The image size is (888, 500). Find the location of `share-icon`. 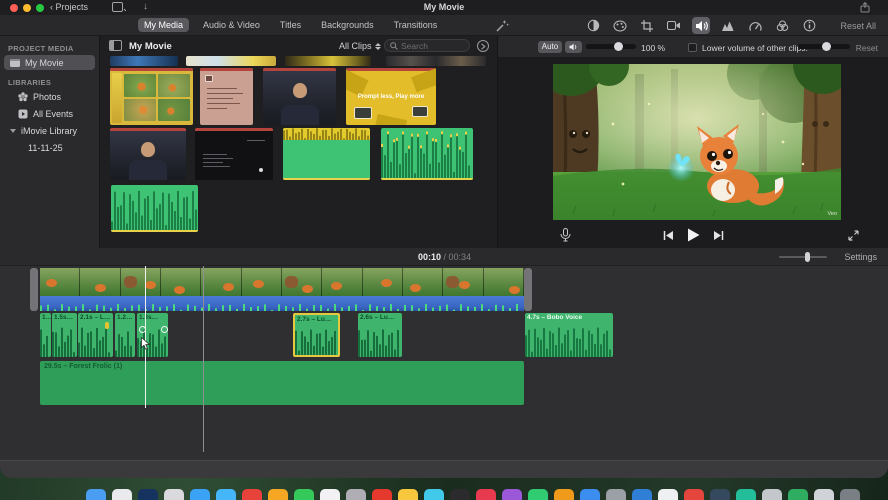

share-icon is located at coordinates (865, 7).